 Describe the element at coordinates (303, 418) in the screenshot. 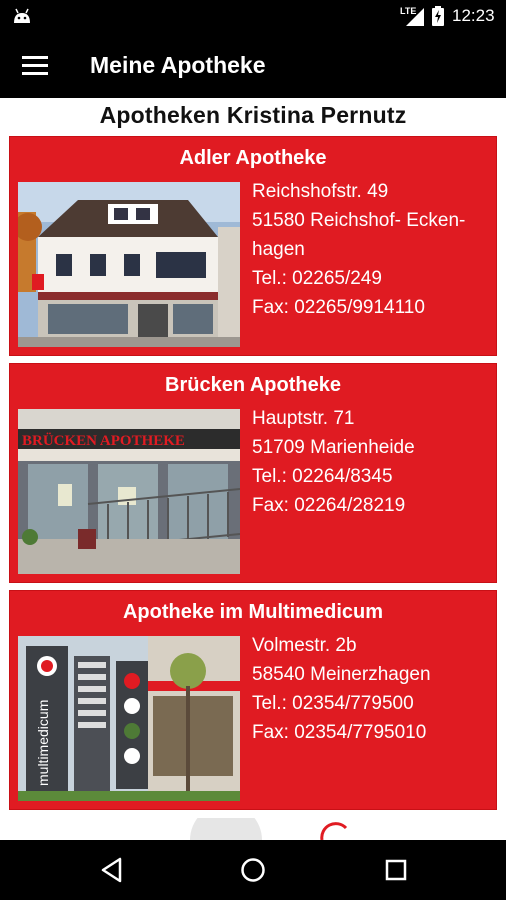

I see `street-address: Hauptstr. 71` at that location.